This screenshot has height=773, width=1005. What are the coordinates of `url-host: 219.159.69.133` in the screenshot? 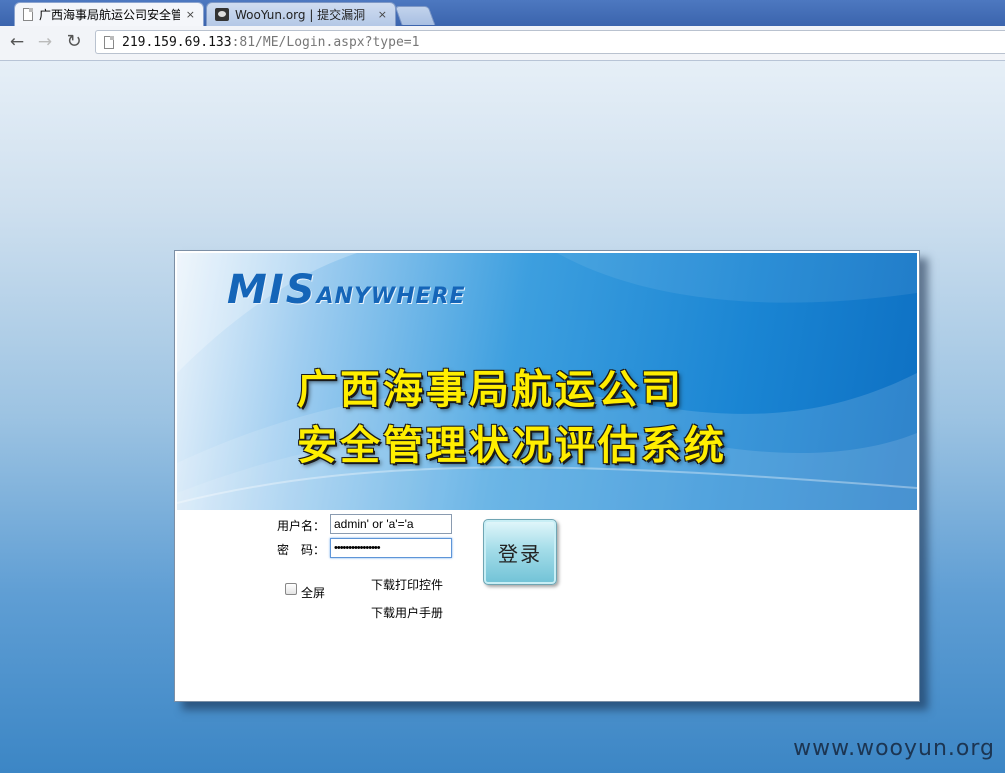 It's located at (177, 42).